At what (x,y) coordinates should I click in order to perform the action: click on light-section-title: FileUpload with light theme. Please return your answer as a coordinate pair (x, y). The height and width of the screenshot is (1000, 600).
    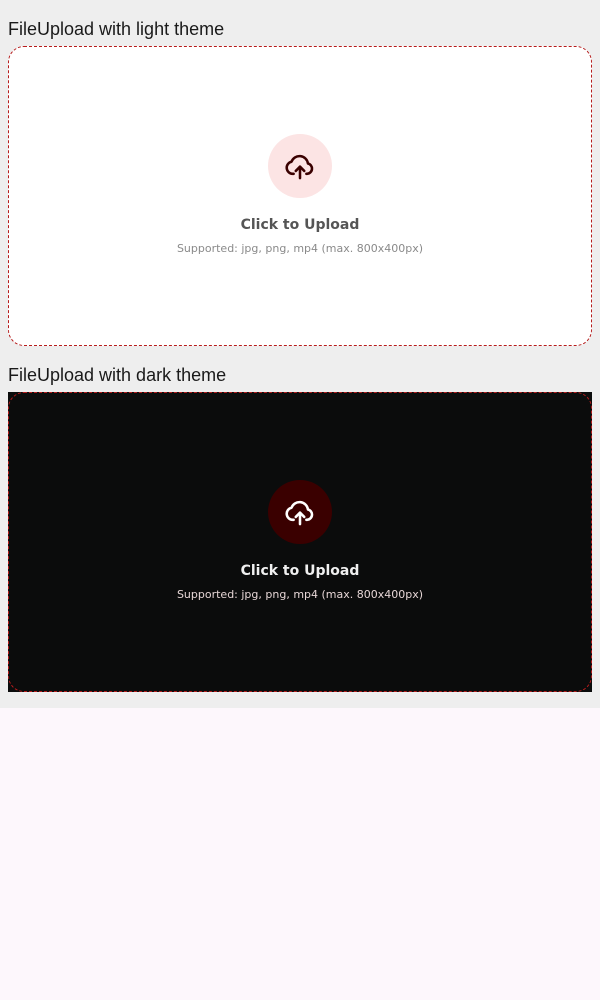
    Looking at the image, I should click on (116, 29).